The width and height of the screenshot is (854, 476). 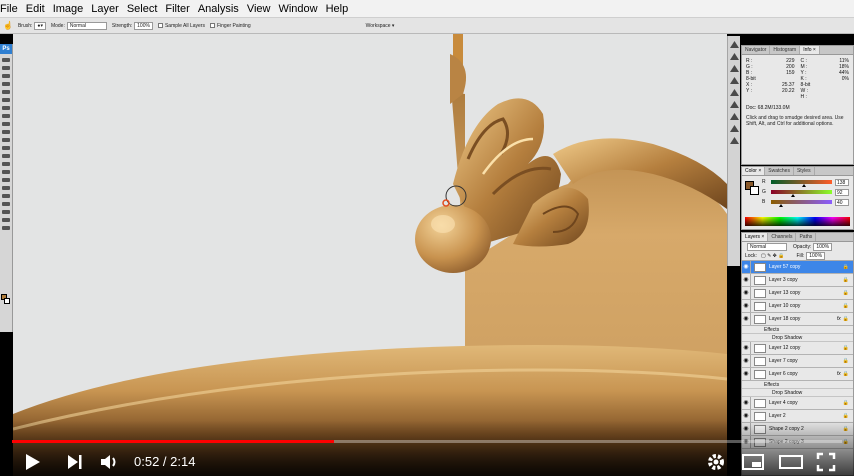 I want to click on layer-row: ◉ Layer 7 copy 🔒, so click(x=797, y=361).